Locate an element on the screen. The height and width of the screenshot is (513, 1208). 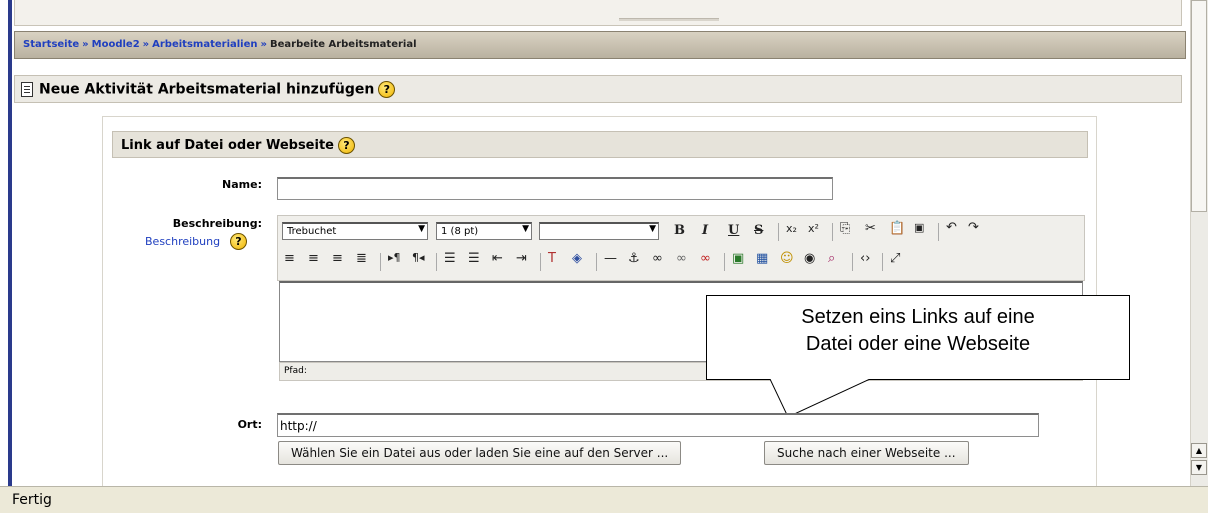
redo-icon: ↷ is located at coordinates (973, 227).